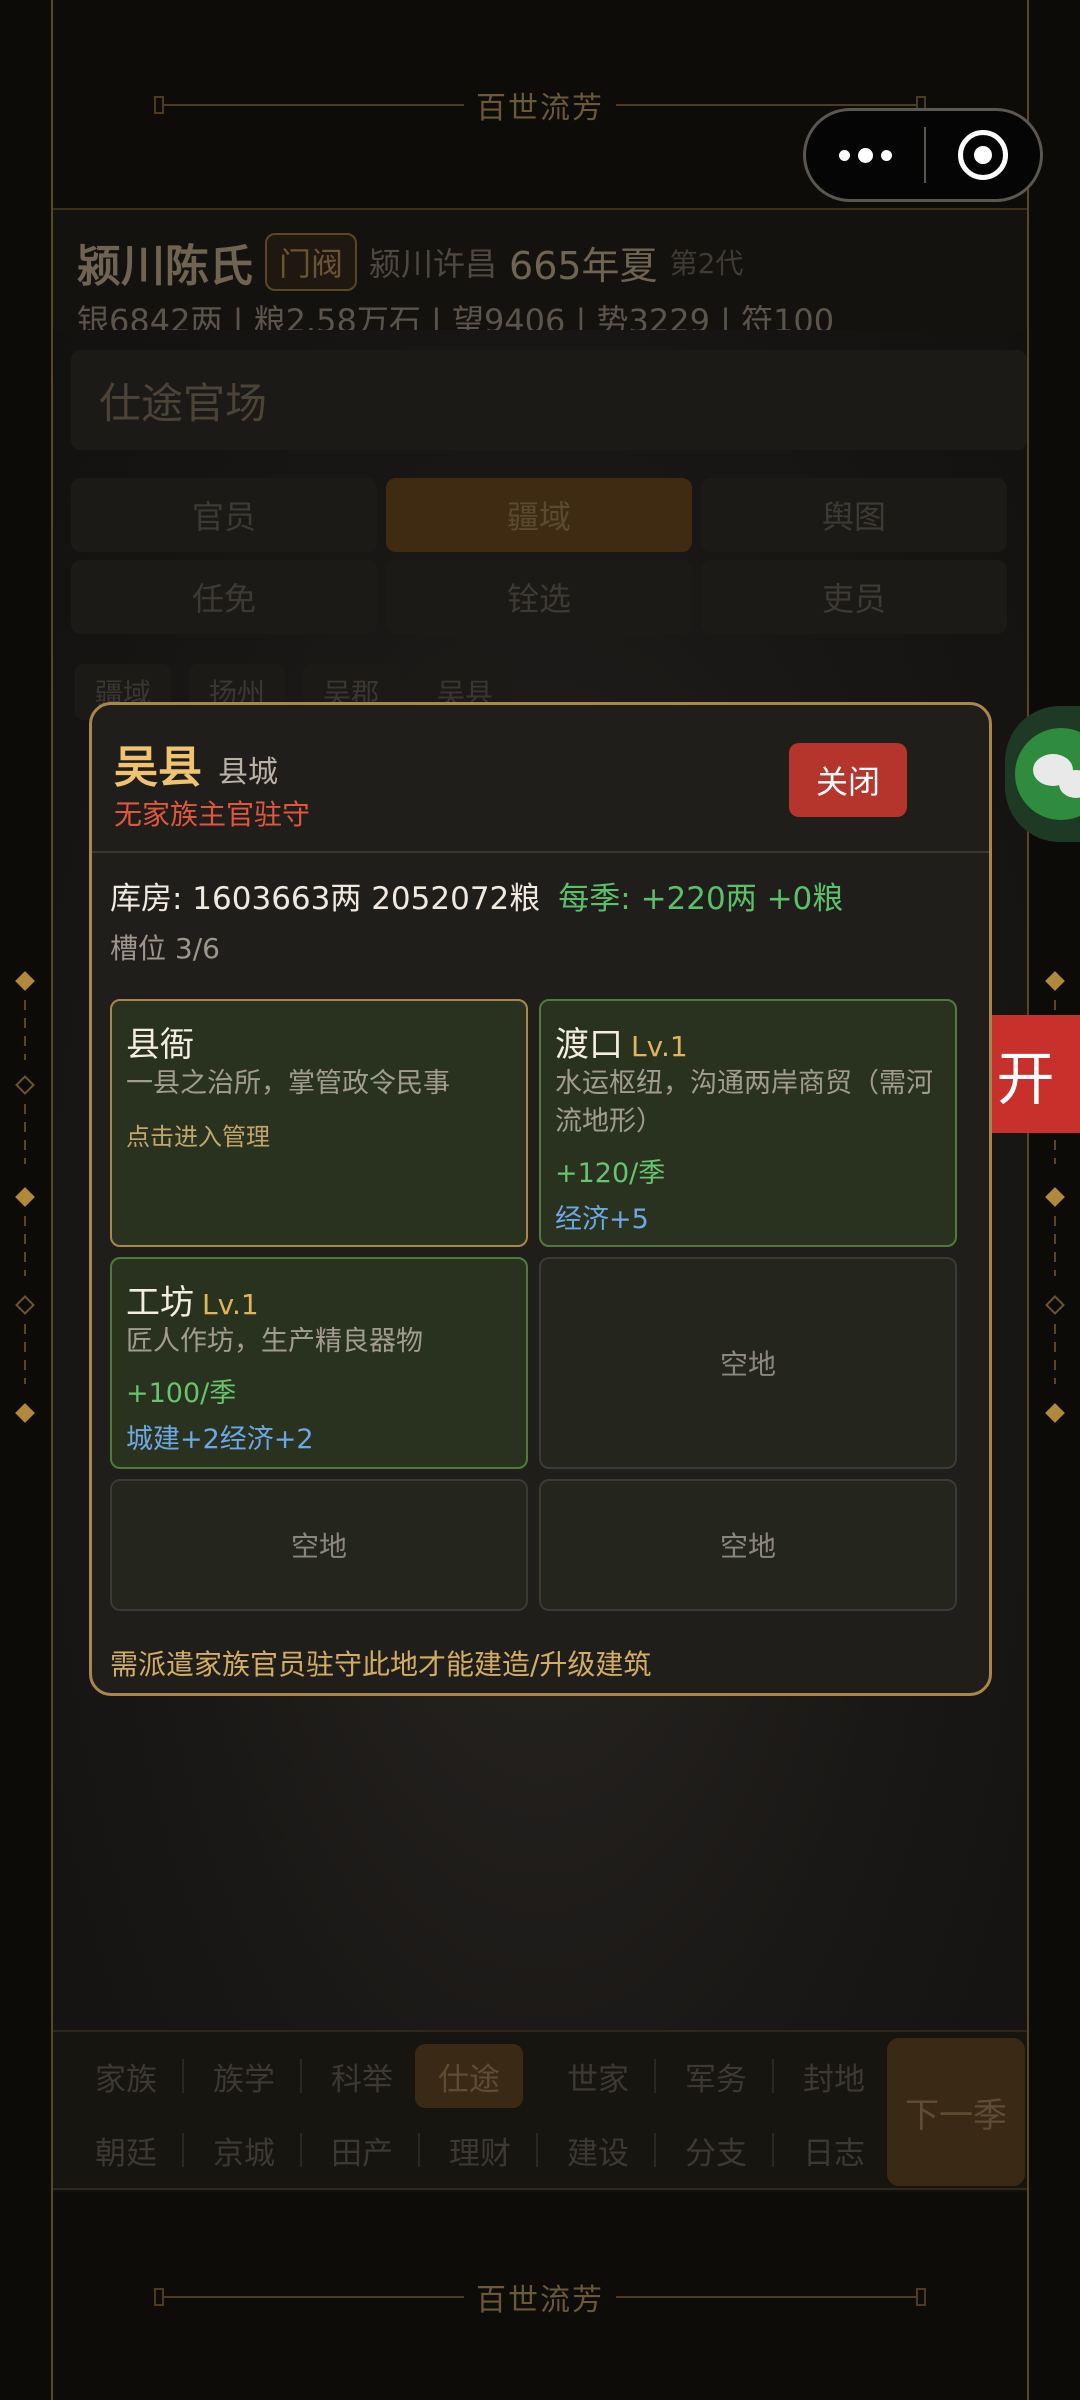 This screenshot has height=2400, width=1080. I want to click on tab-territory: 疆域, so click(539, 515).